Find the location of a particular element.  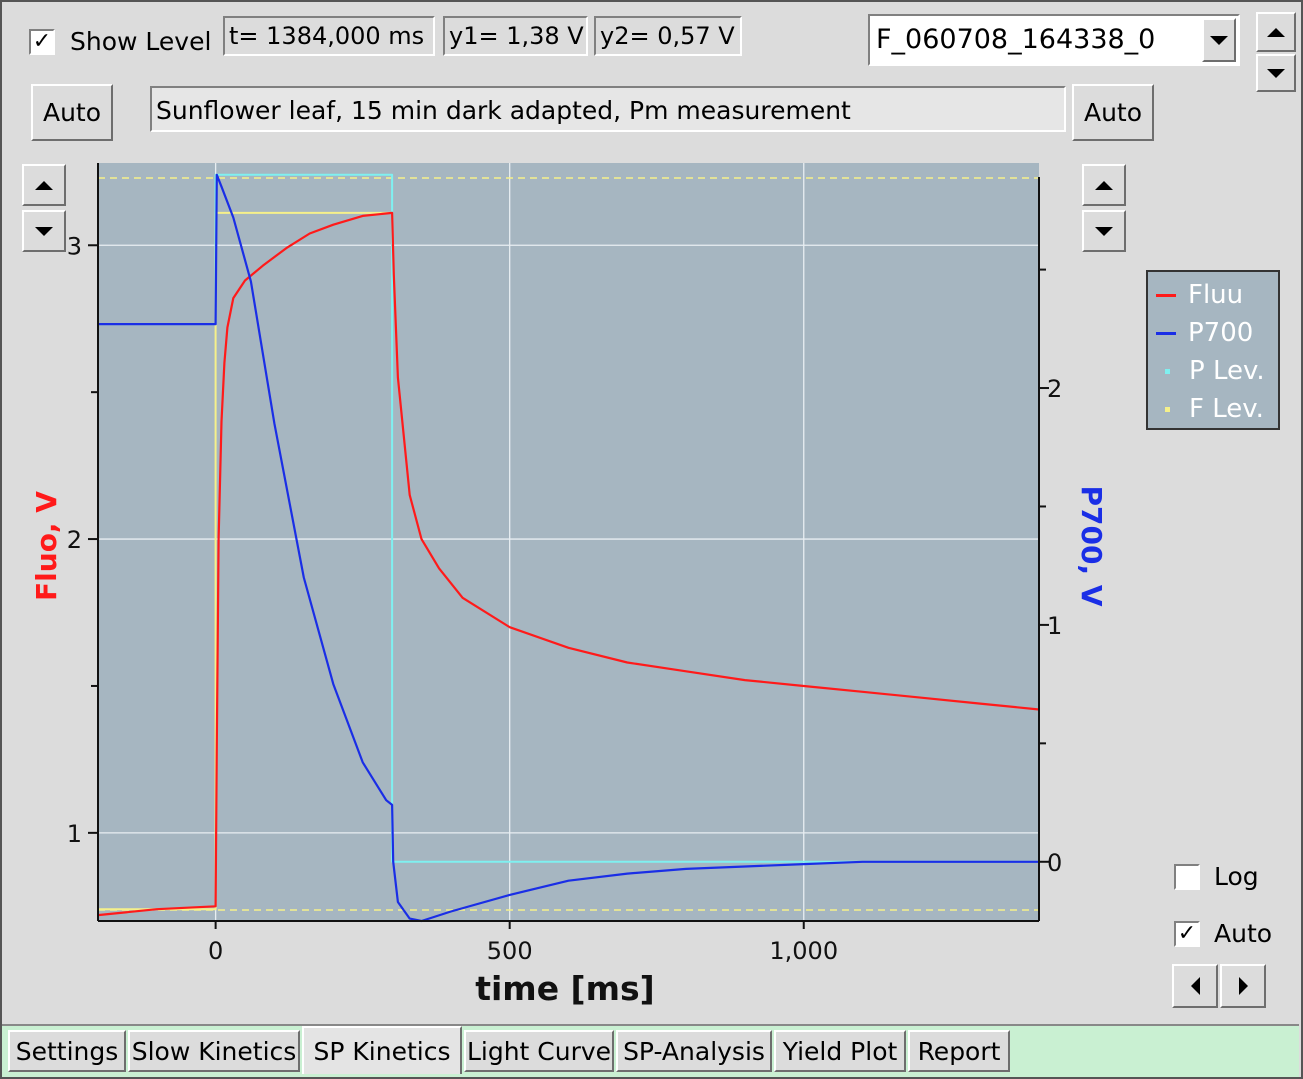

tab-sp-analysis: SP-Analysis is located at coordinates (694, 1051).